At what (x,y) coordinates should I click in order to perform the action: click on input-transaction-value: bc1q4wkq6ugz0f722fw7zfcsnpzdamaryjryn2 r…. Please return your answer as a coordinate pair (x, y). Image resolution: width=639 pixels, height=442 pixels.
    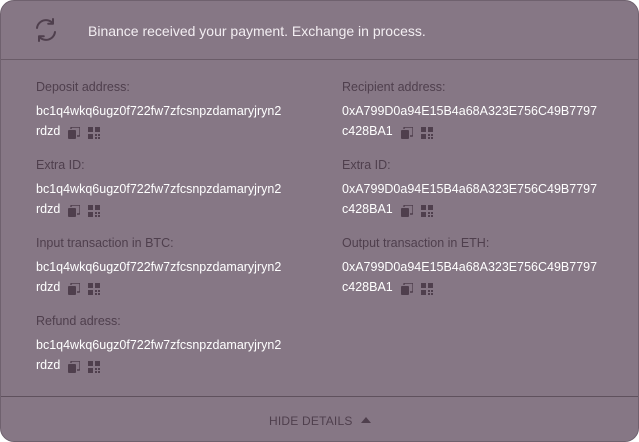
    Looking at the image, I should click on (170, 277).